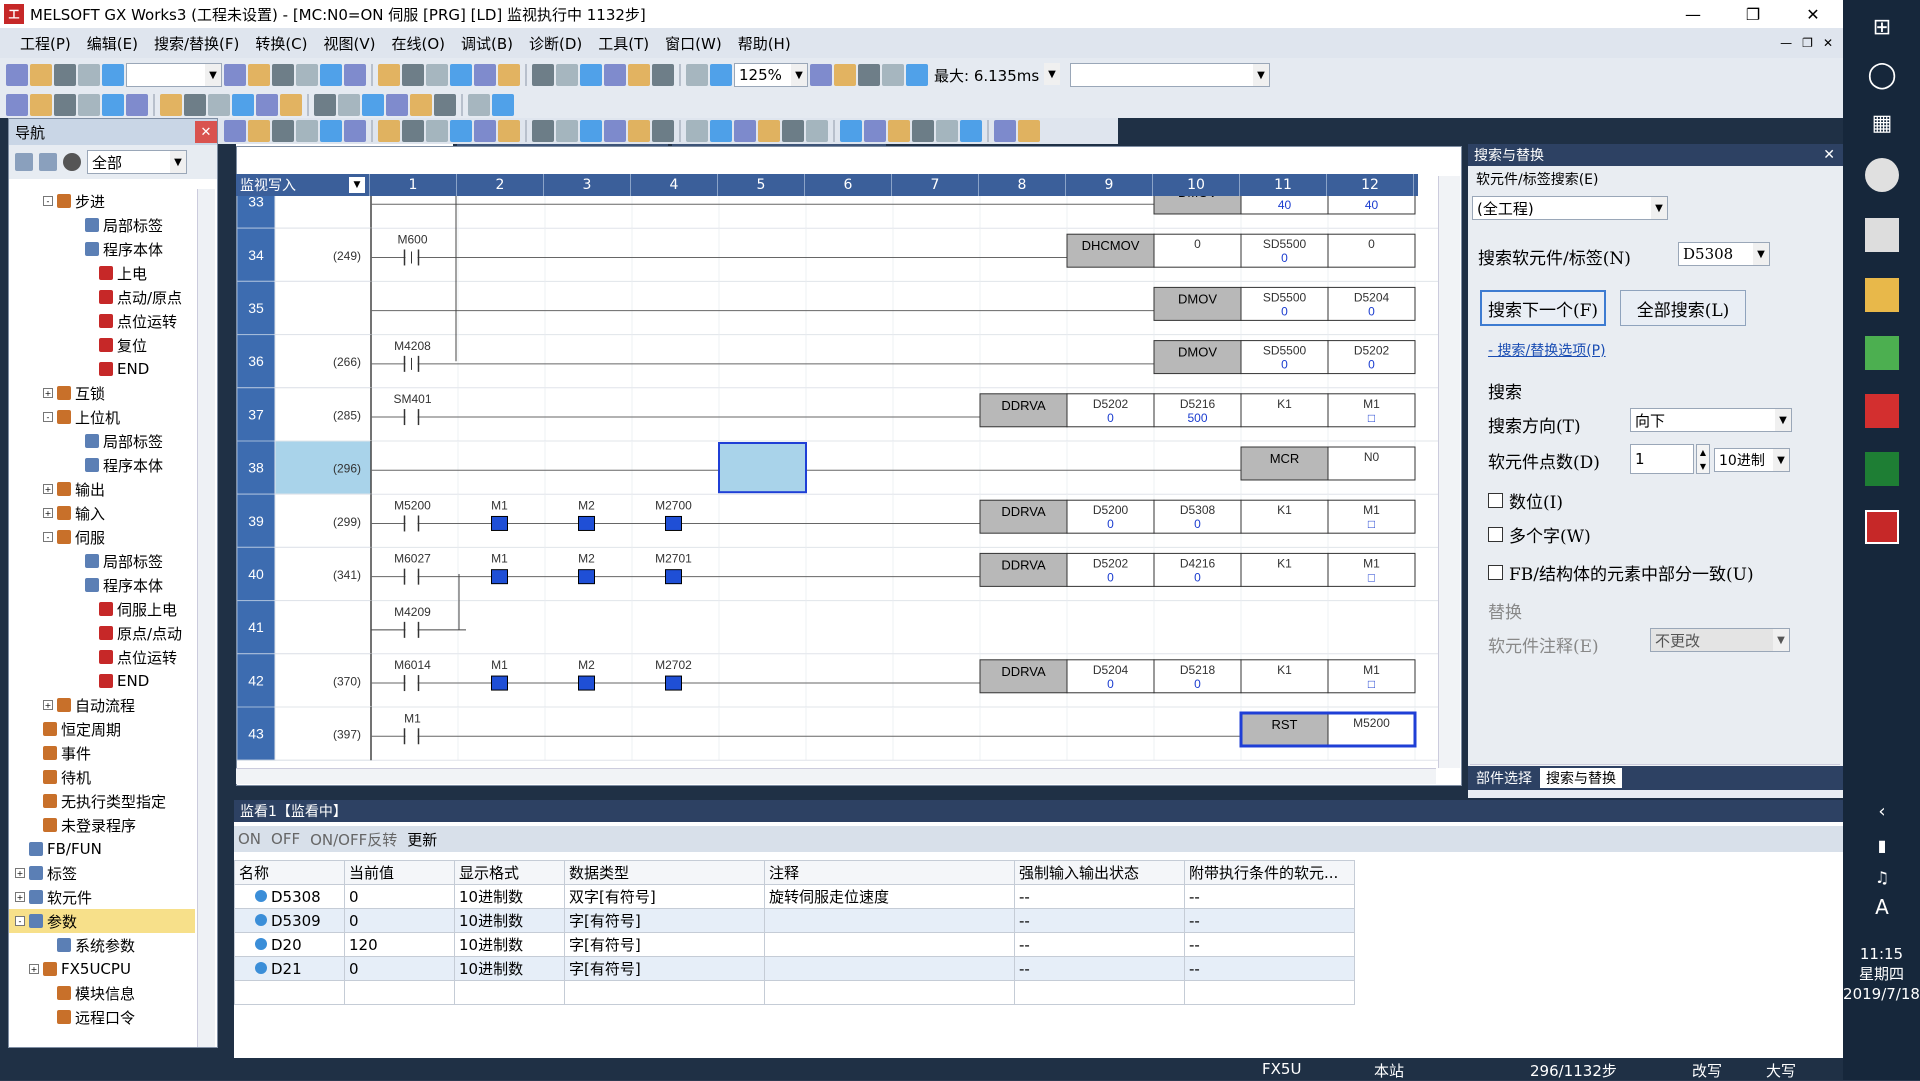 The width and height of the screenshot is (1920, 1081). What do you see at coordinates (350, 43) in the screenshot?
I see `menu-item: 视图(V)` at bounding box center [350, 43].